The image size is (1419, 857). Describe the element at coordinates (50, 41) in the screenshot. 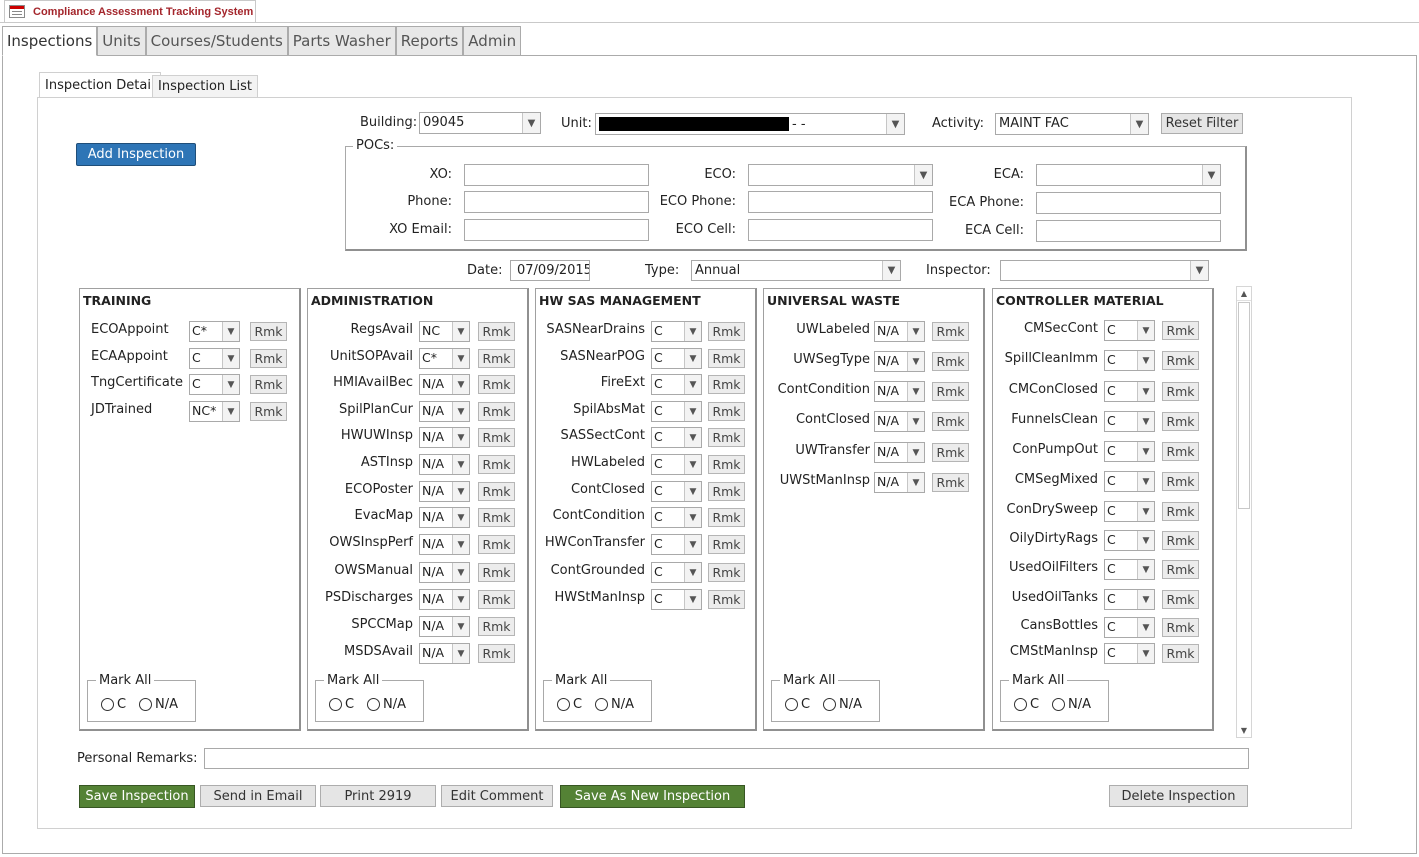

I see `tab-inspections: Inspections` at that location.